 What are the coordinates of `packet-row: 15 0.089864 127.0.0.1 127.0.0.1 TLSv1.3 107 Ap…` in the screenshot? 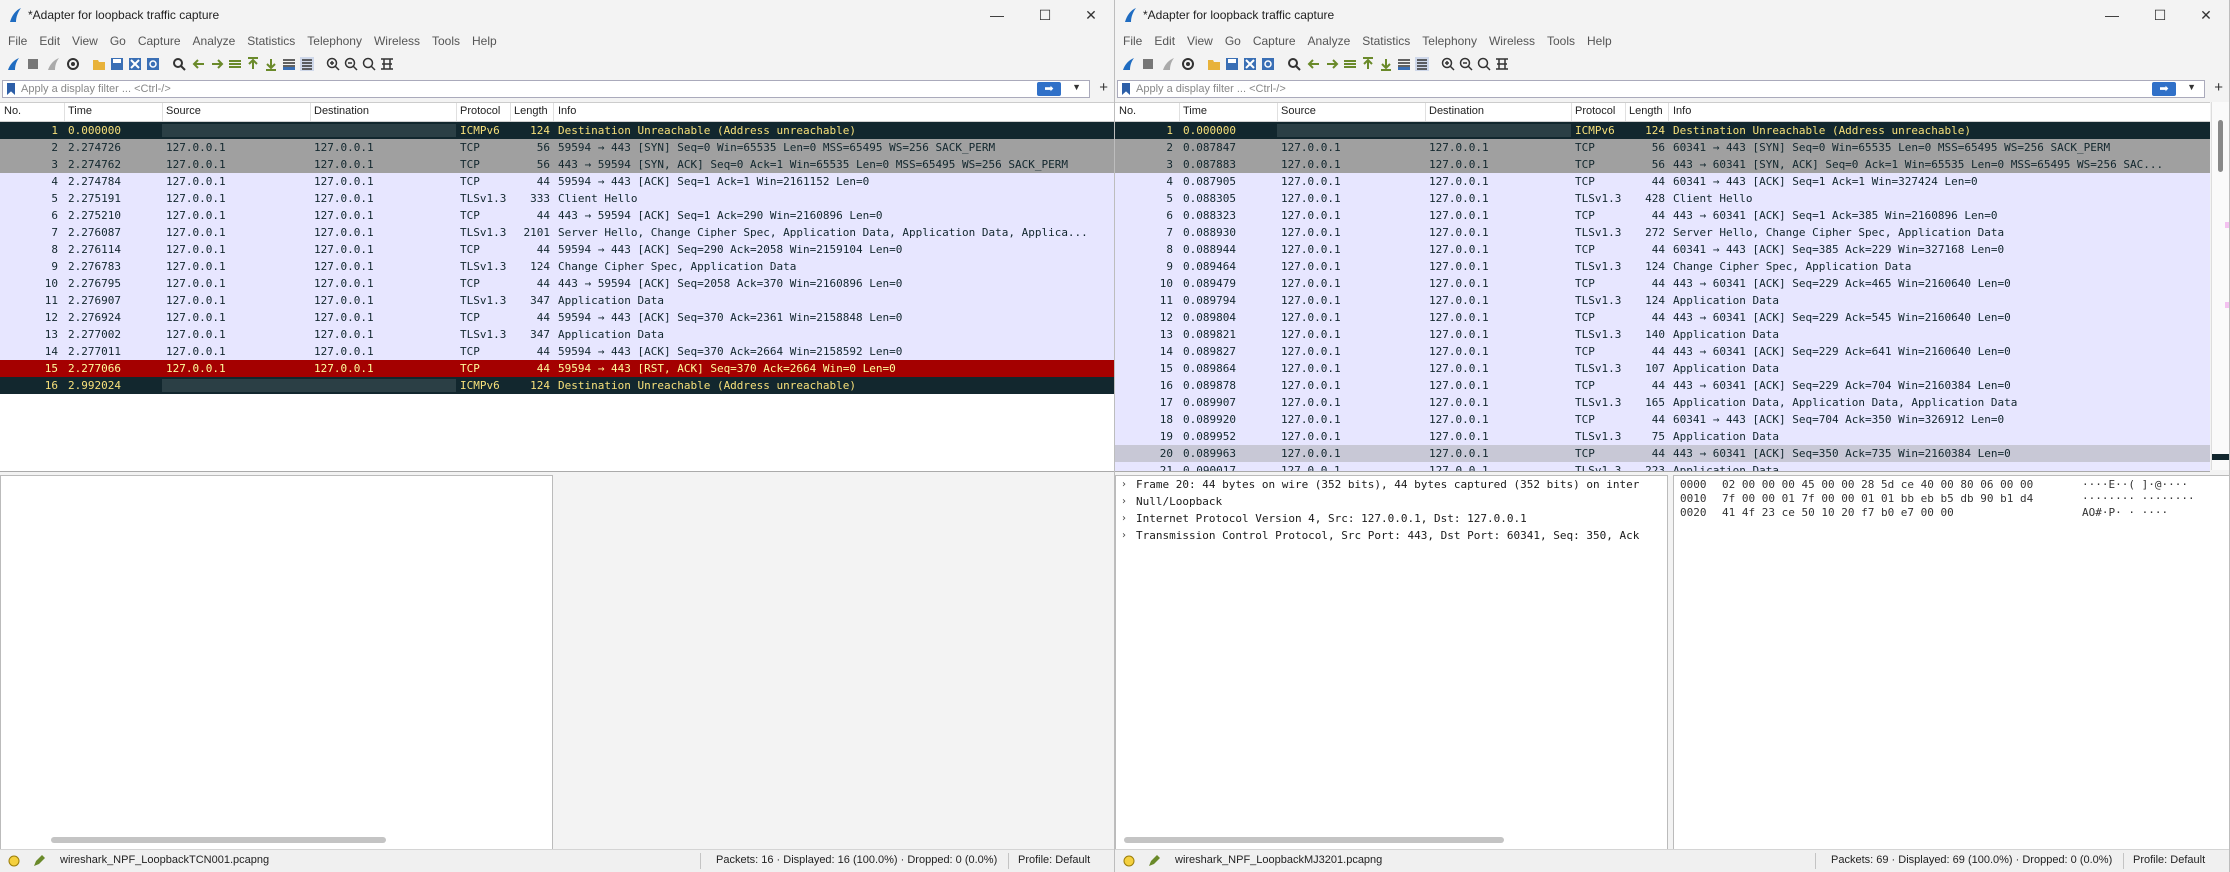 It's located at (1662, 368).